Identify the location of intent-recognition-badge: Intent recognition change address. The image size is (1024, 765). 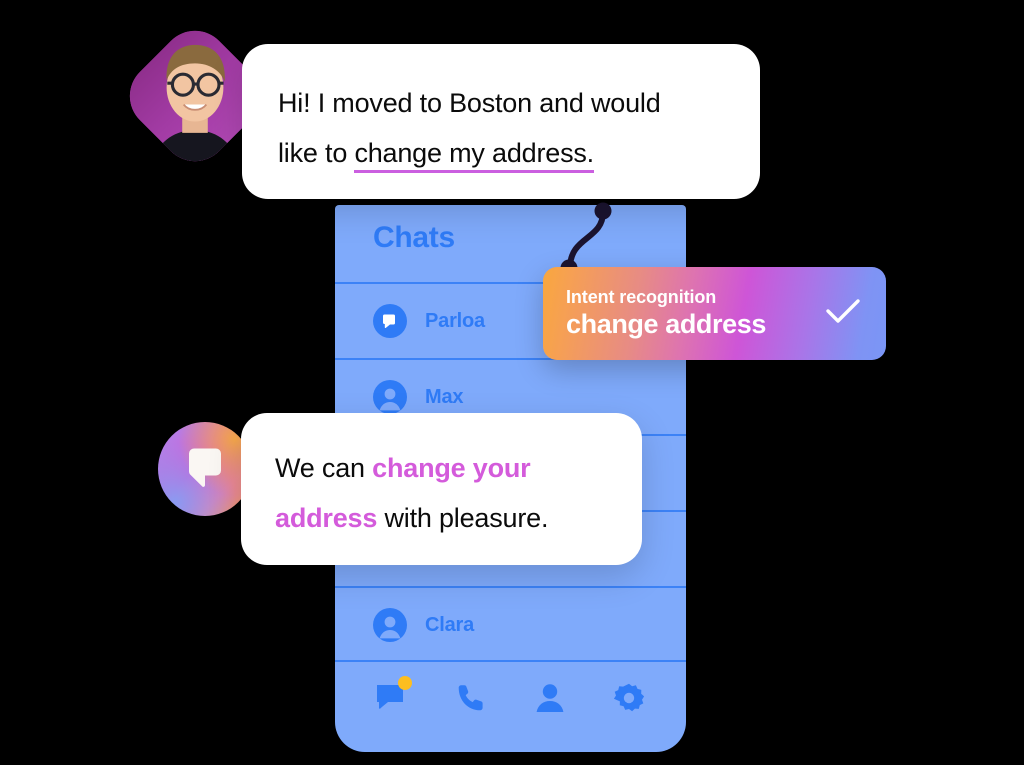
(714, 313).